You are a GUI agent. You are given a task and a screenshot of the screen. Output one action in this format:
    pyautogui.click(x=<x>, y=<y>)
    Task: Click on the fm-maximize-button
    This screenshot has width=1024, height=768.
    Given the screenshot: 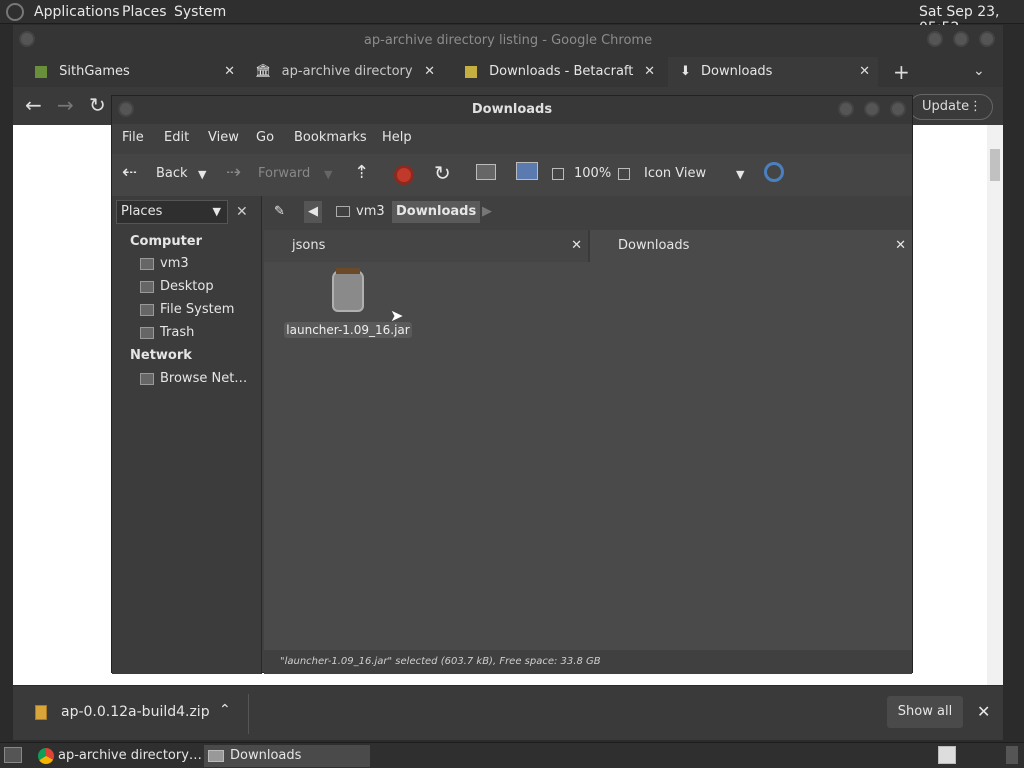 What is the action you would take?
    pyautogui.click(x=872, y=109)
    